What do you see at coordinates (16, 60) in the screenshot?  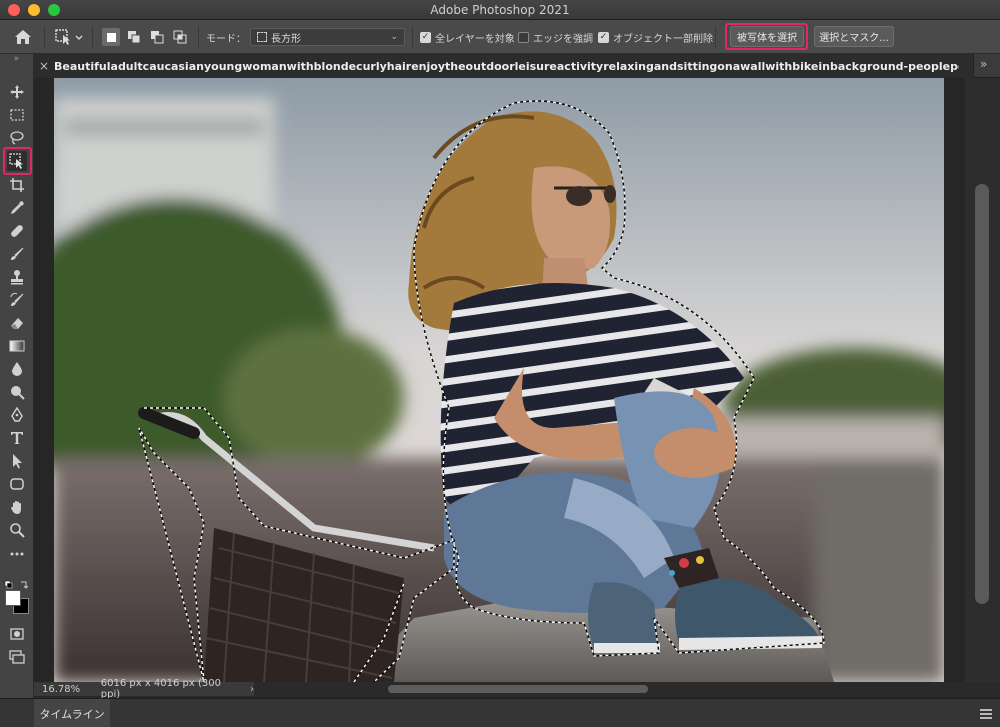 I see `collapse-panel-icon: »` at bounding box center [16, 60].